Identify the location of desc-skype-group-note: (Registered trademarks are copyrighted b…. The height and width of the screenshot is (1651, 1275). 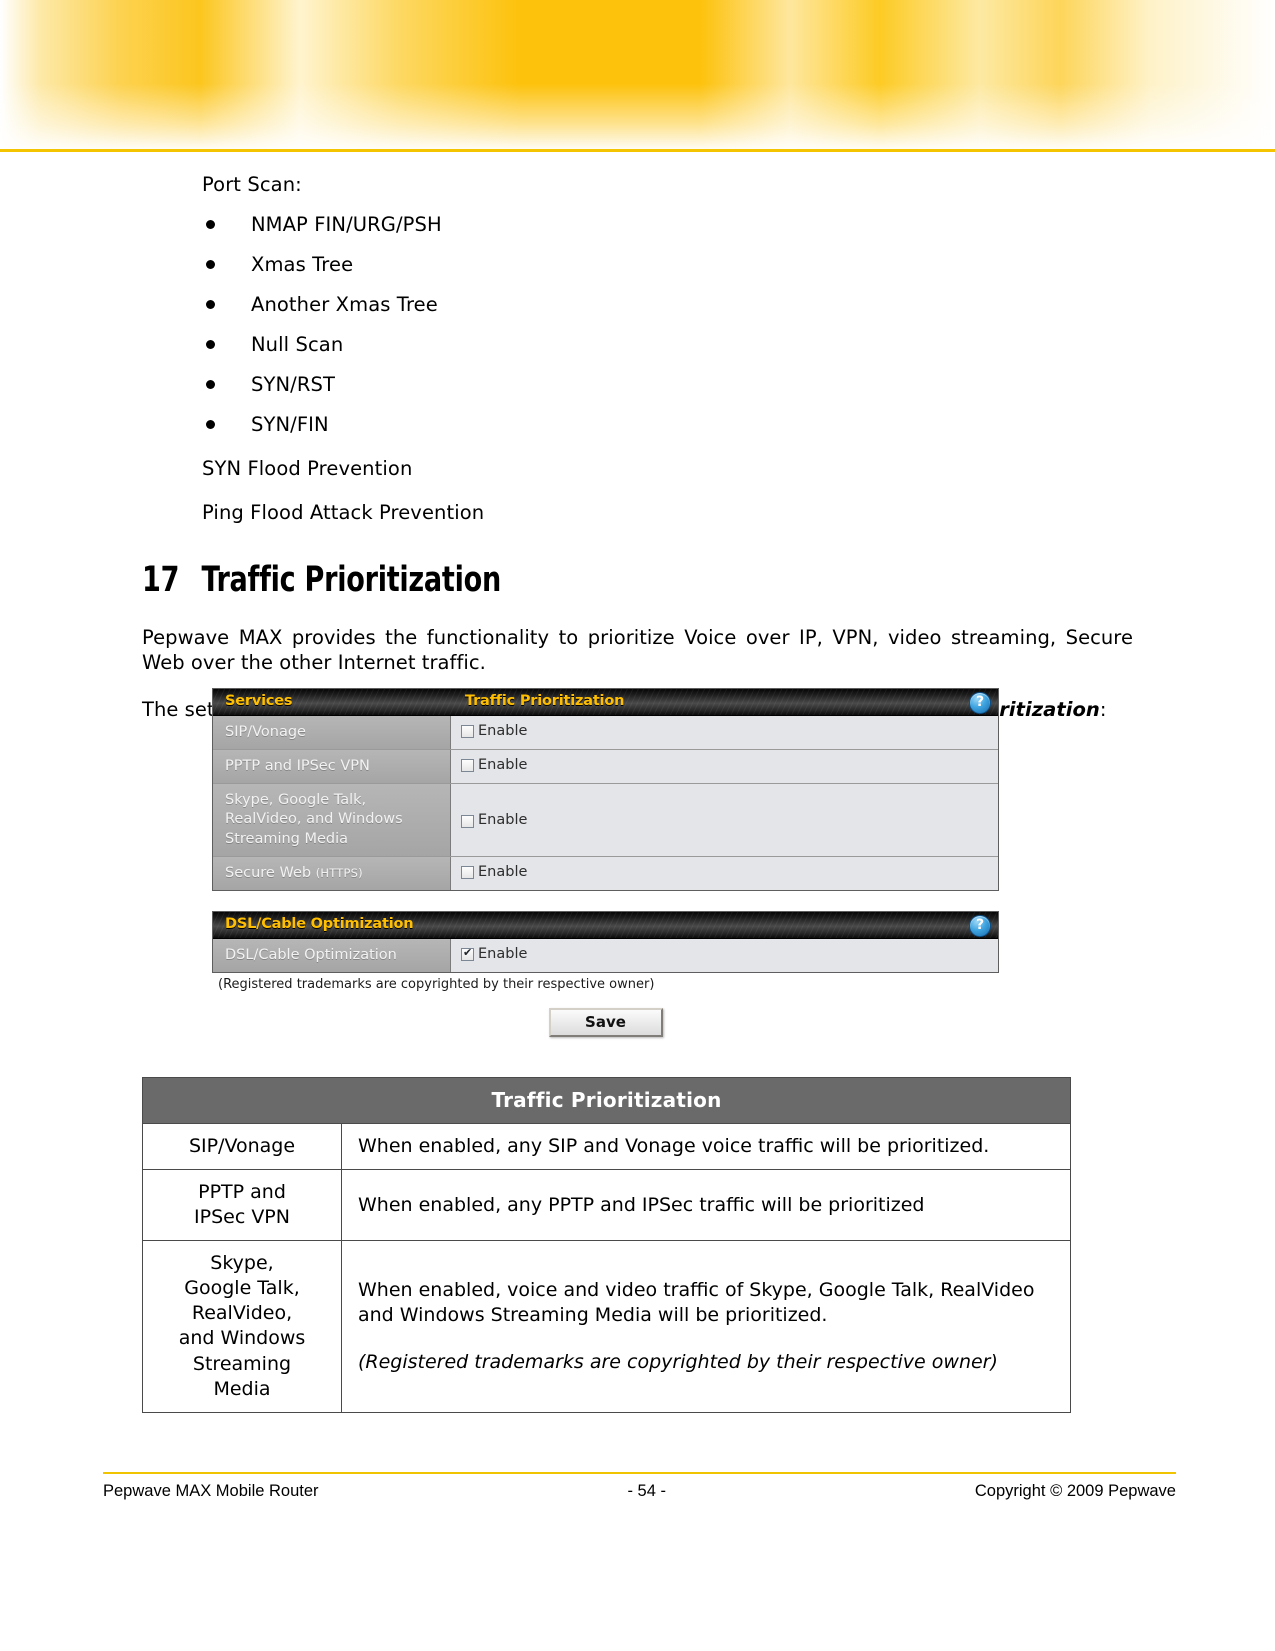
(678, 1362).